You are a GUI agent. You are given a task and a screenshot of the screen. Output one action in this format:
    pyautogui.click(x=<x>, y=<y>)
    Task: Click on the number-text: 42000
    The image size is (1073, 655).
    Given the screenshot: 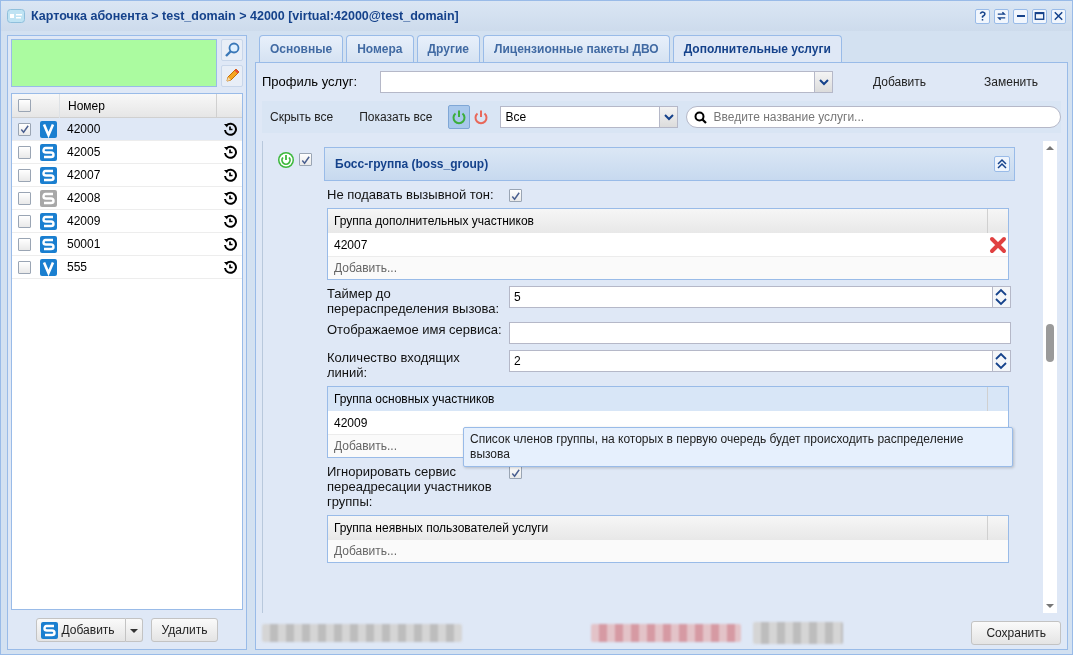 What is the action you would take?
    pyautogui.click(x=84, y=129)
    